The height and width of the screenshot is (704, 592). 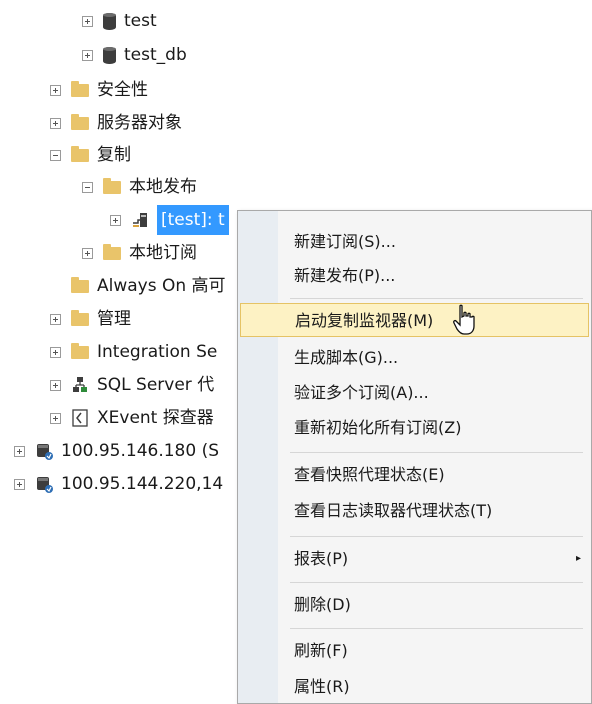 I want to click on tree-node-publication: [test]: t, so click(x=169, y=220).